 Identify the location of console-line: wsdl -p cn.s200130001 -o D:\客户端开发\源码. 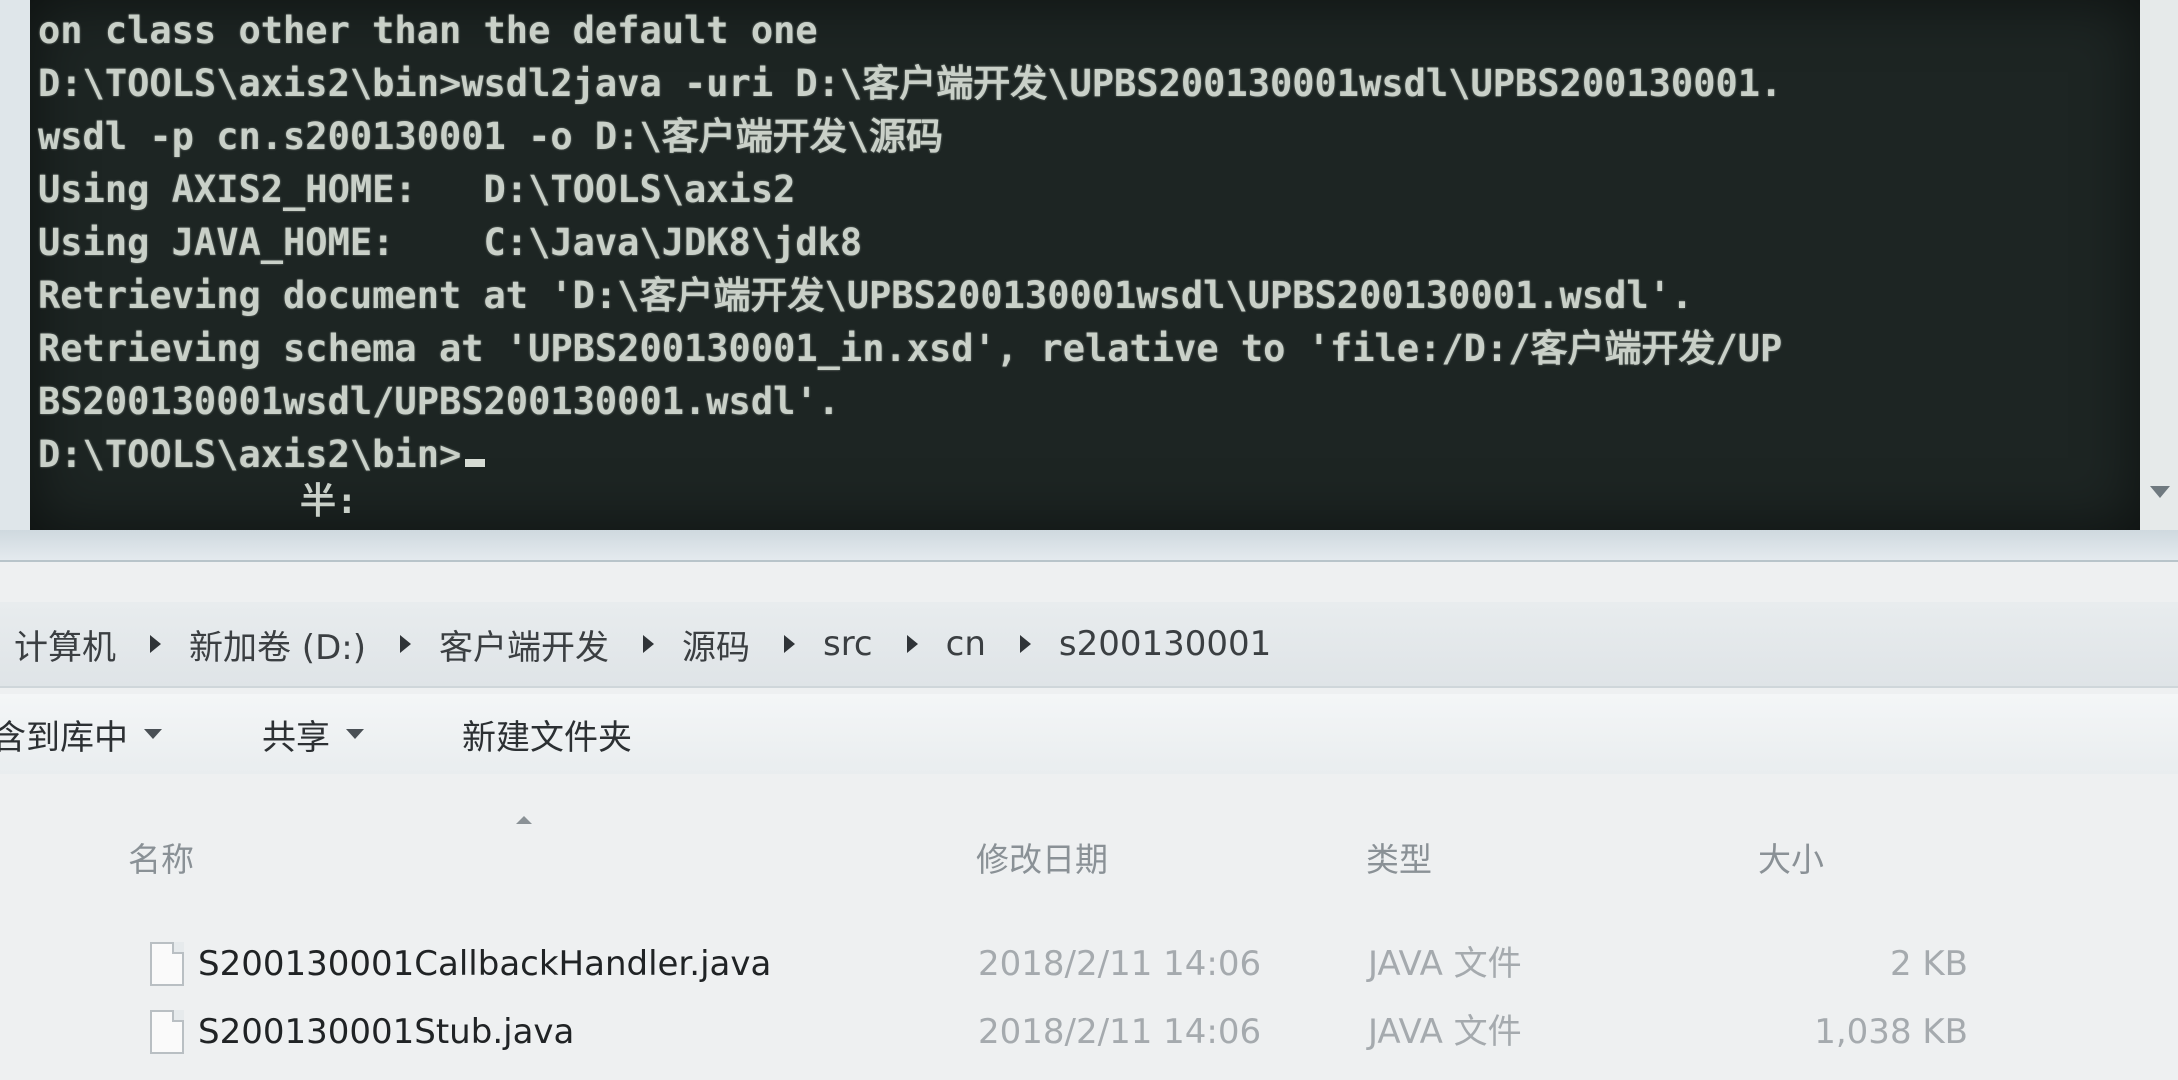
(491, 136).